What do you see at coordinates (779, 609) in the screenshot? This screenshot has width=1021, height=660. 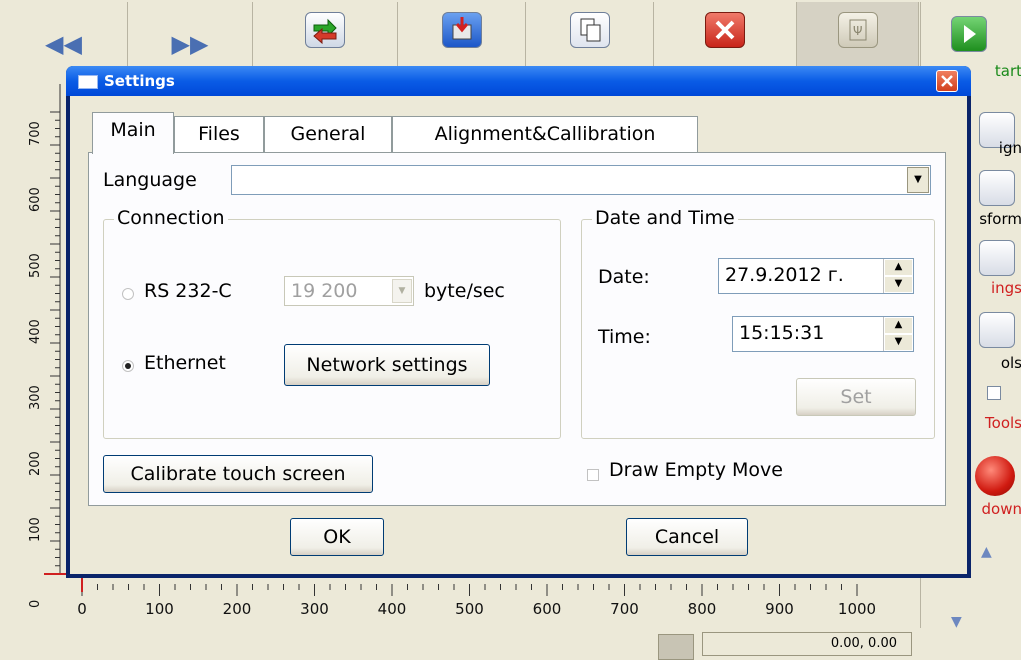 I see `x-tick-label: 900` at bounding box center [779, 609].